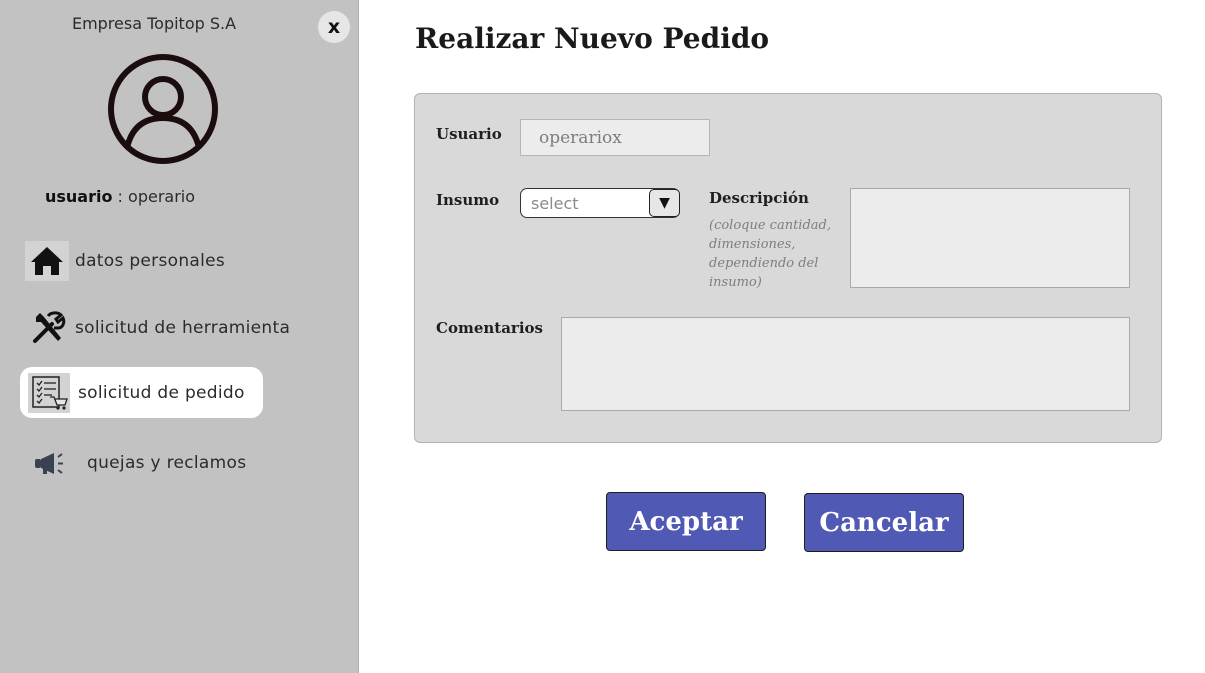  Describe the element at coordinates (161, 392) in the screenshot. I see `sidebar-item-label: solicitud de pedido` at that location.